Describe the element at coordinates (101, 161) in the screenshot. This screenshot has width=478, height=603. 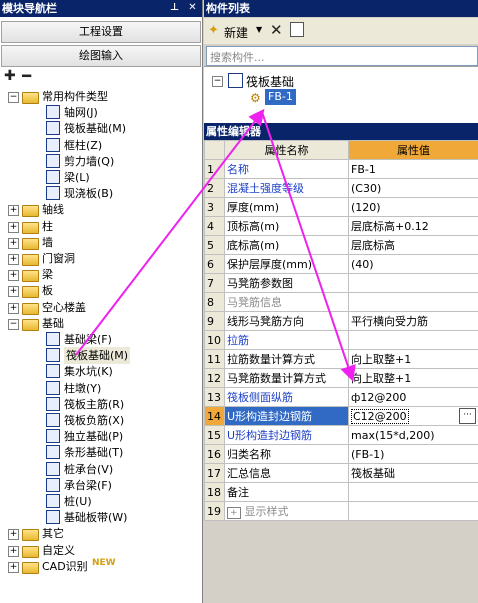
I see `tree-item: 剪力墙(Q)` at that location.